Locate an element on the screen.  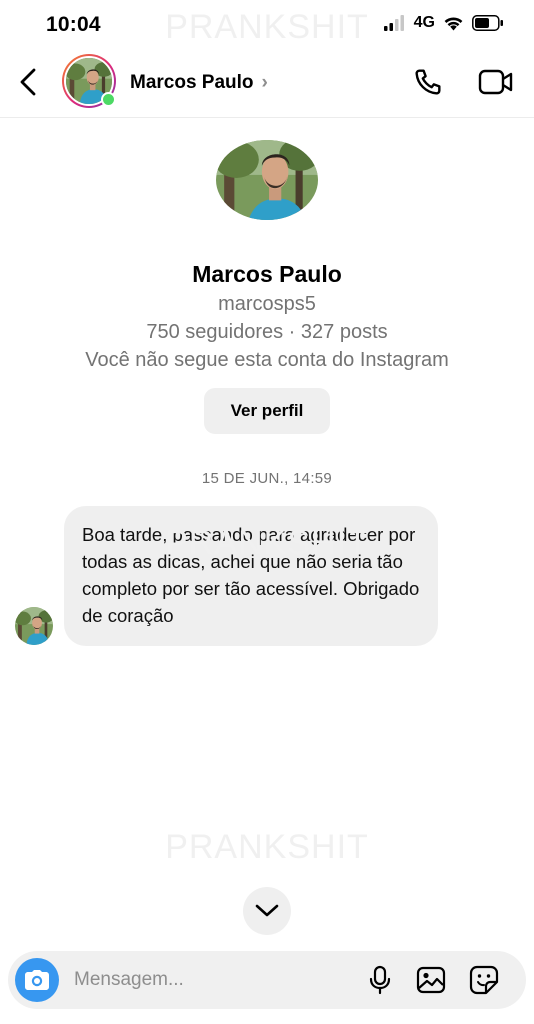
back-arrow-icon is located at coordinates (28, 82).